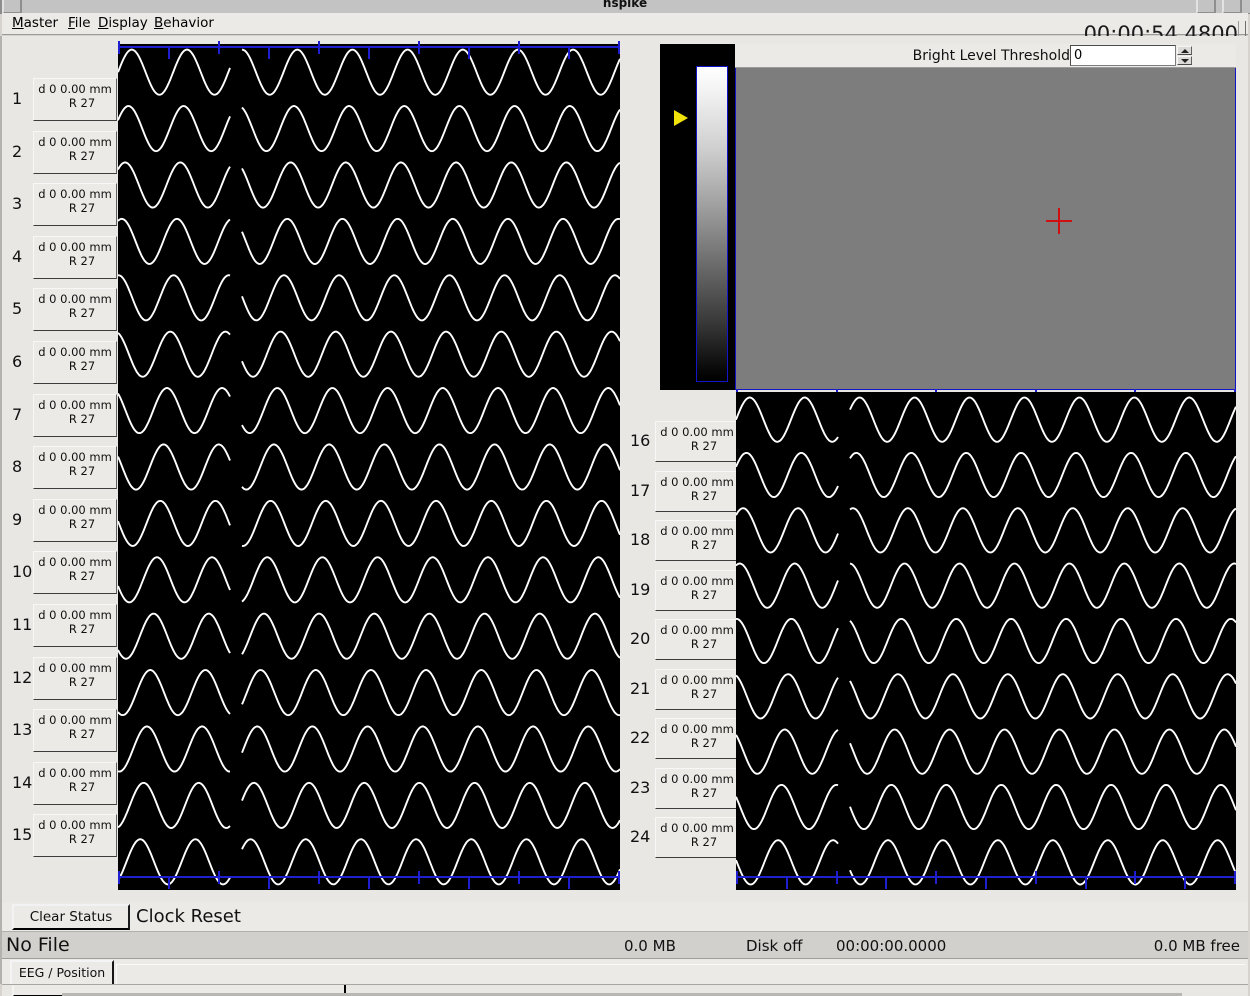  I want to click on tab-bar: EEG / Position, so click(625, 972).